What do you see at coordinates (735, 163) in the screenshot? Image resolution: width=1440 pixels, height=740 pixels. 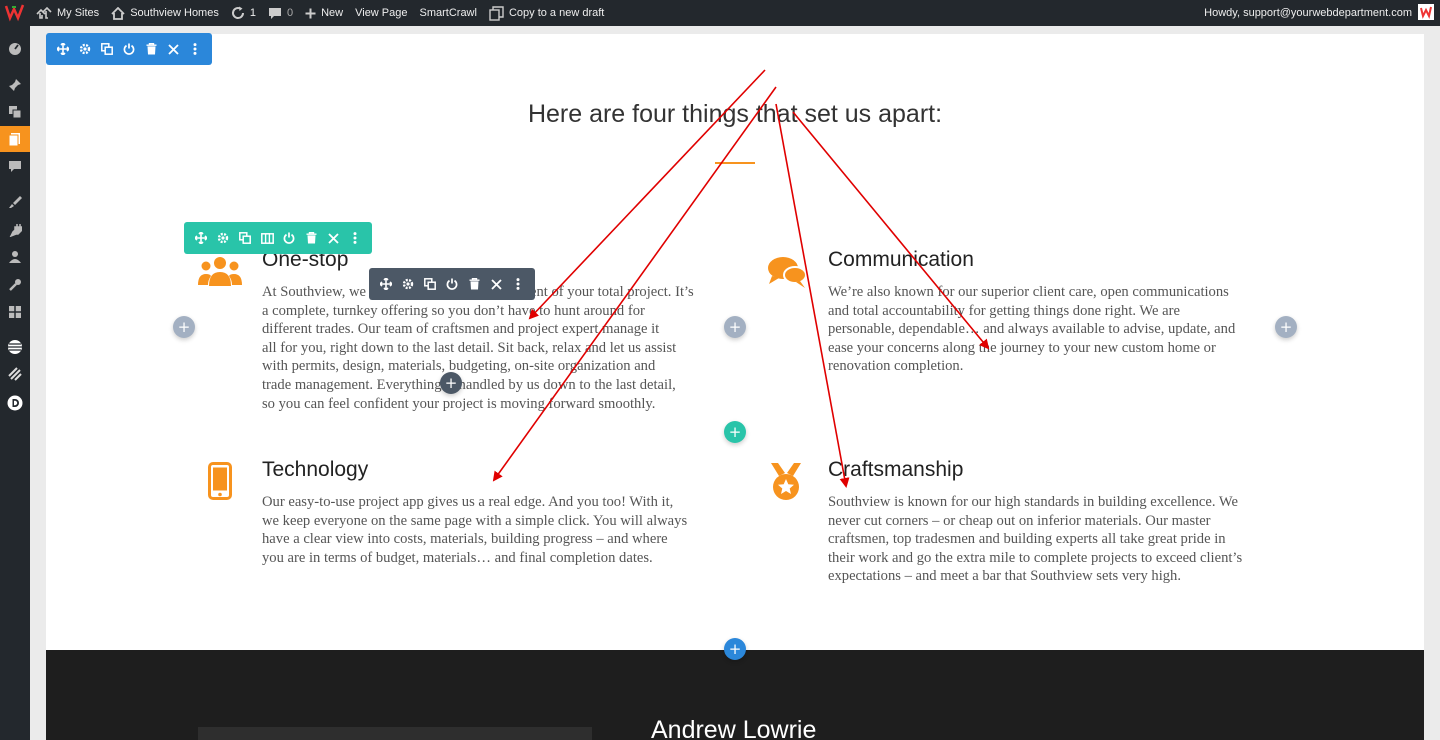 I see `heading-divider` at bounding box center [735, 163].